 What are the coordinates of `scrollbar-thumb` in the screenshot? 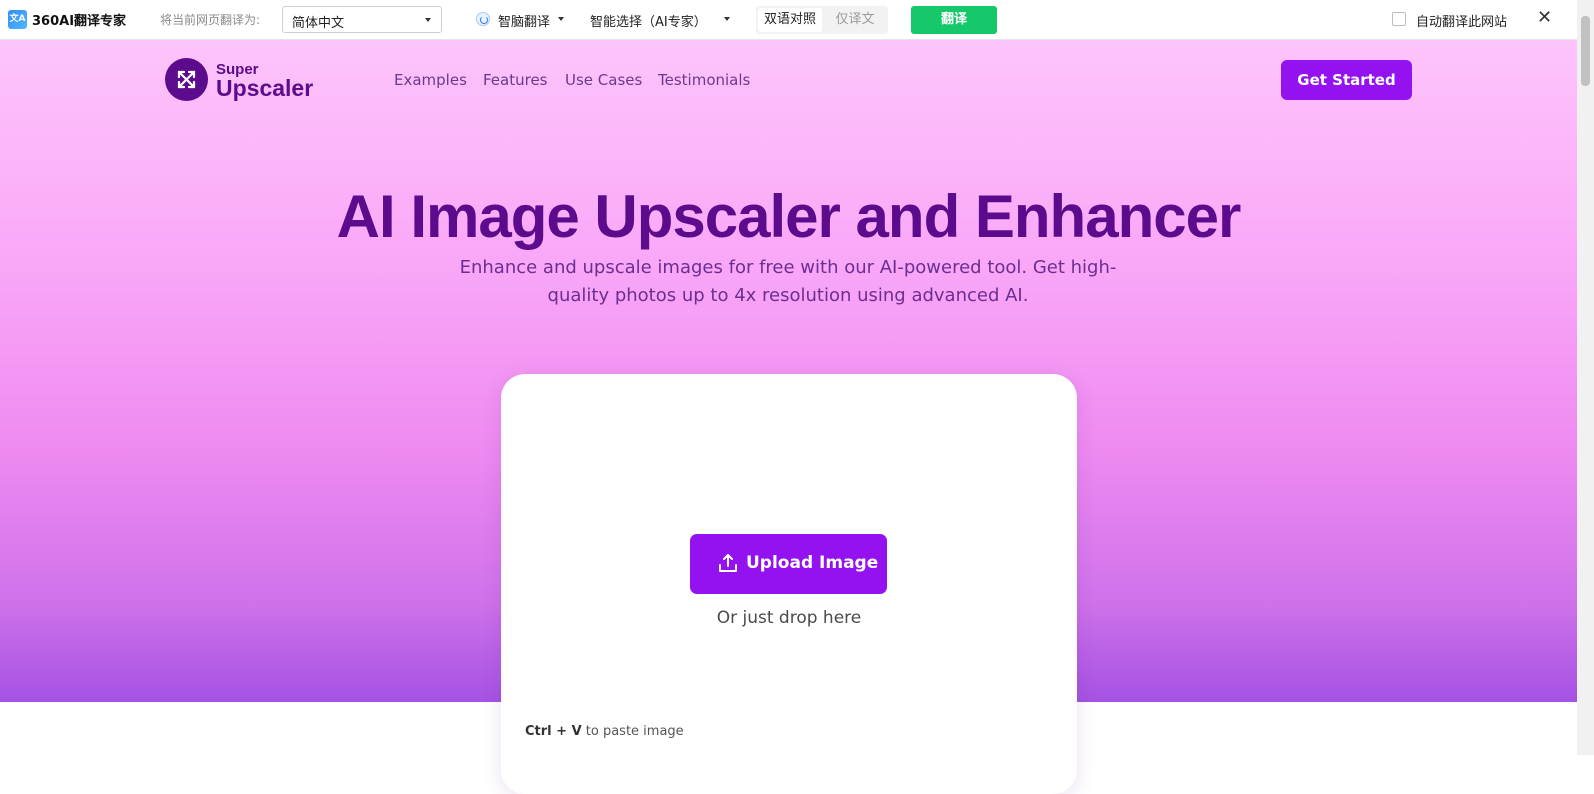 It's located at (1585, 51).